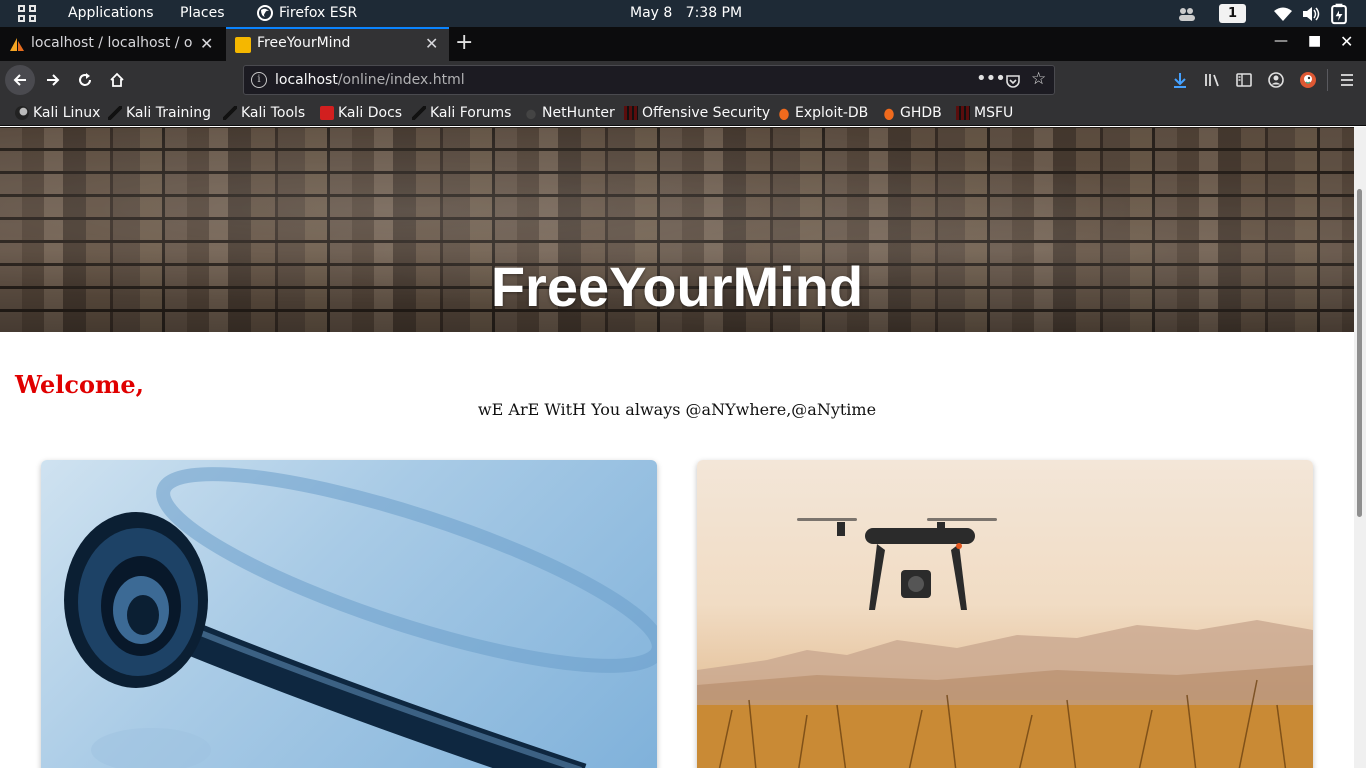 This screenshot has height=768, width=1366. I want to click on home-icon, so click(117, 79).